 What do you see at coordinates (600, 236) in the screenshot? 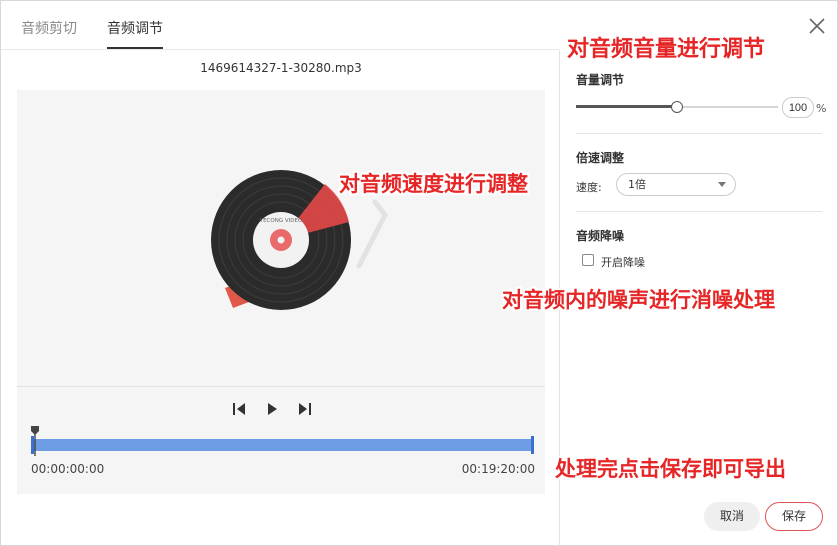
I see `denoise-title: 音频降噪` at bounding box center [600, 236].